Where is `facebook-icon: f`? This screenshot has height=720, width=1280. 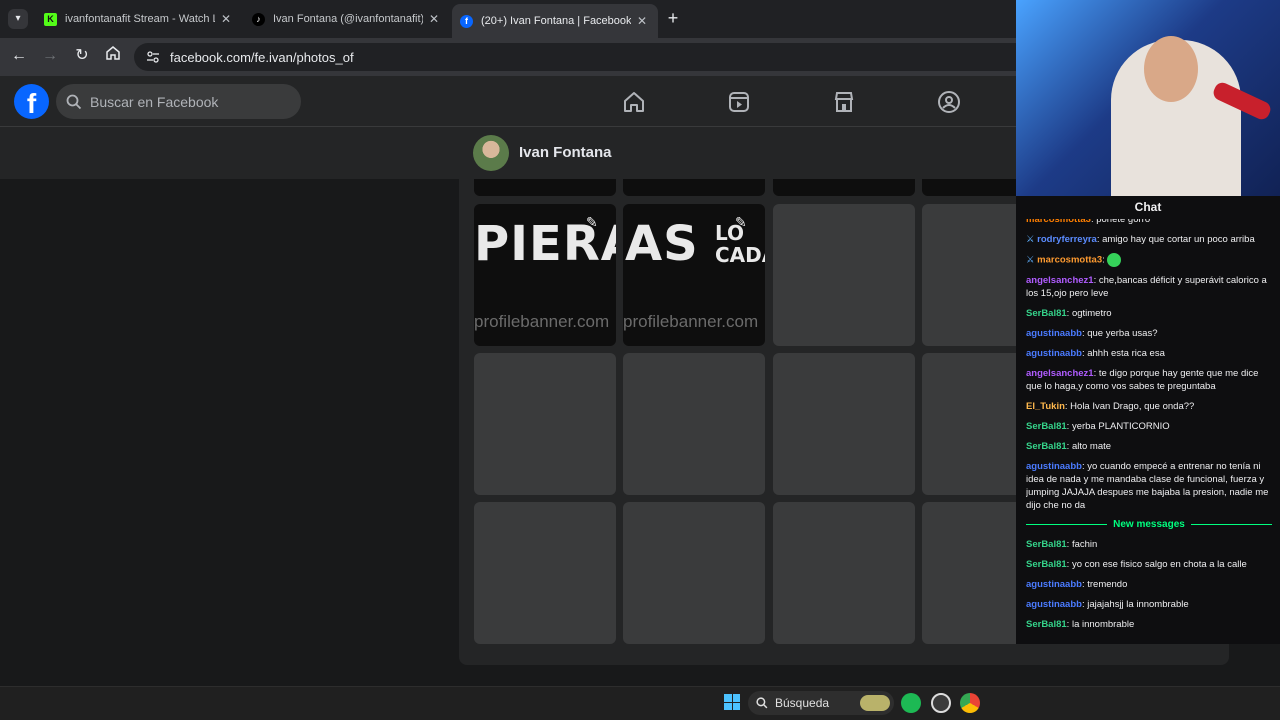 facebook-icon: f is located at coordinates (466, 21).